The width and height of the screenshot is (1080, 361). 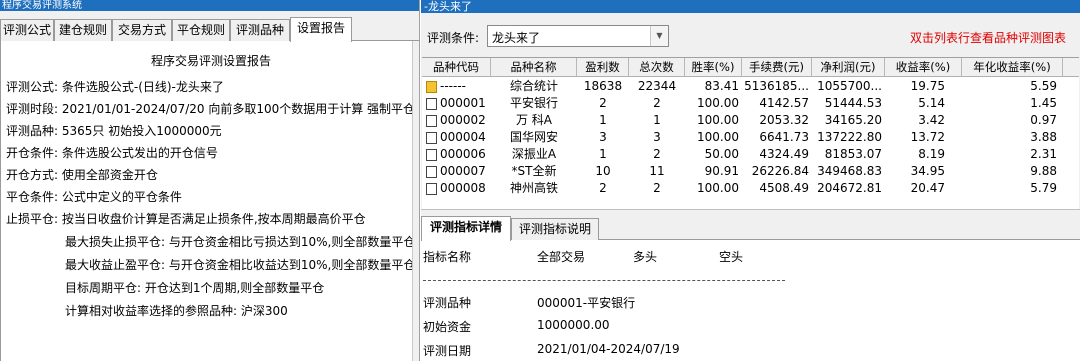 What do you see at coordinates (603, 154) in the screenshot?
I see `cell-wins: 1` at bounding box center [603, 154].